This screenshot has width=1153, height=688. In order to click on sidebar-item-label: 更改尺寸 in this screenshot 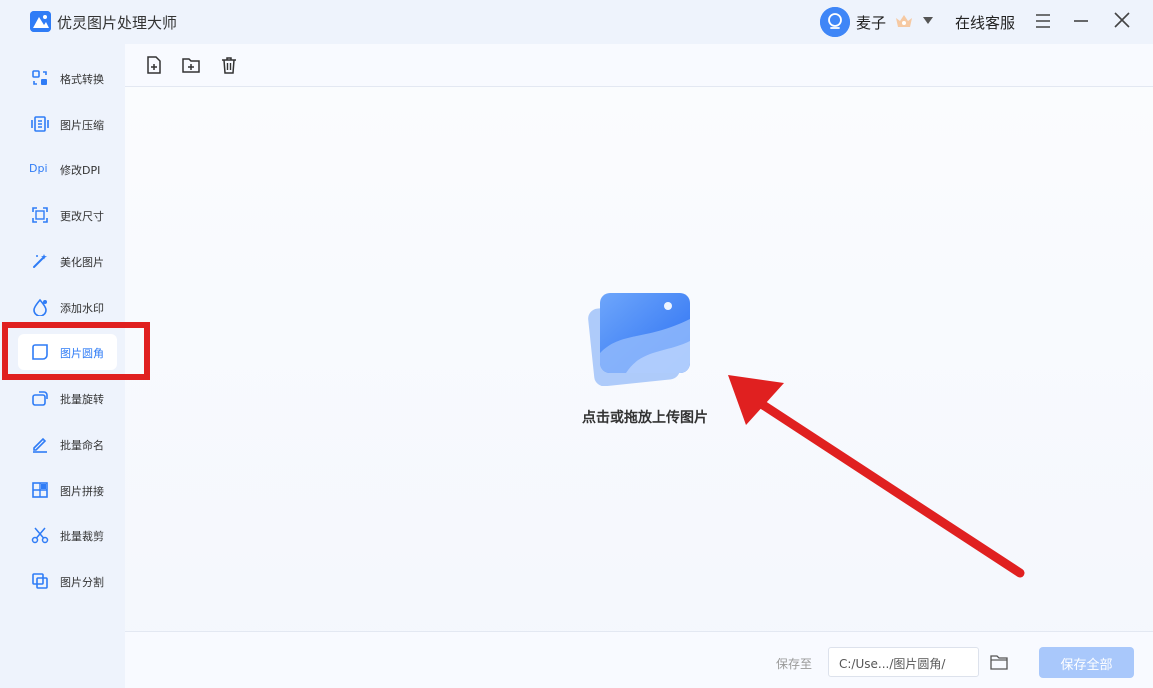, I will do `click(82, 216)`.